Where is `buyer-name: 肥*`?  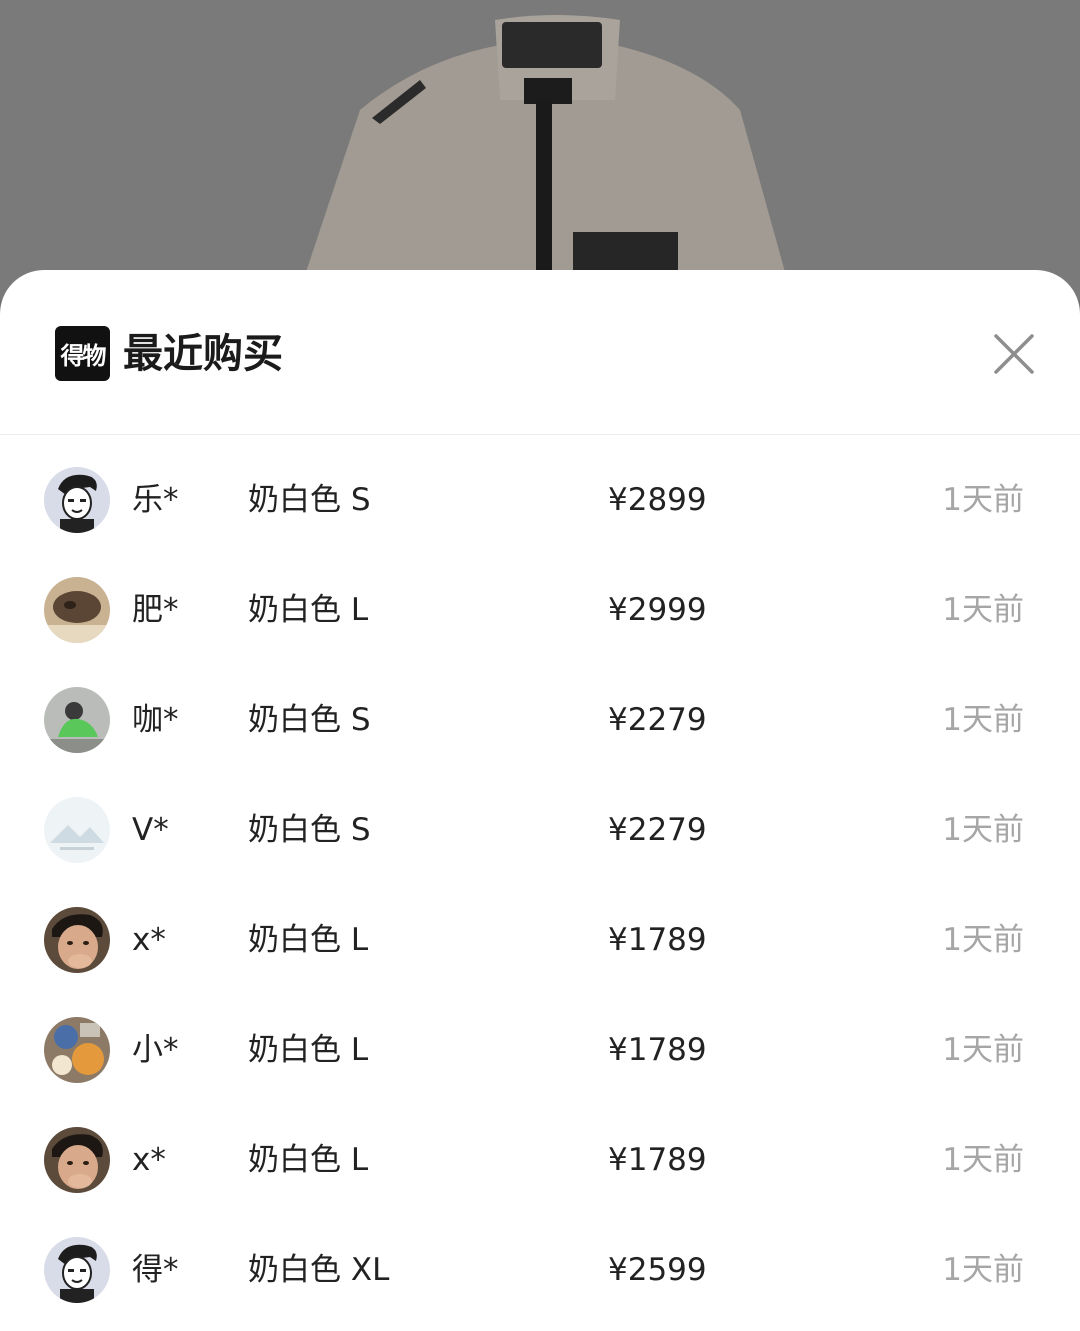 buyer-name: 肥* is located at coordinates (155, 610).